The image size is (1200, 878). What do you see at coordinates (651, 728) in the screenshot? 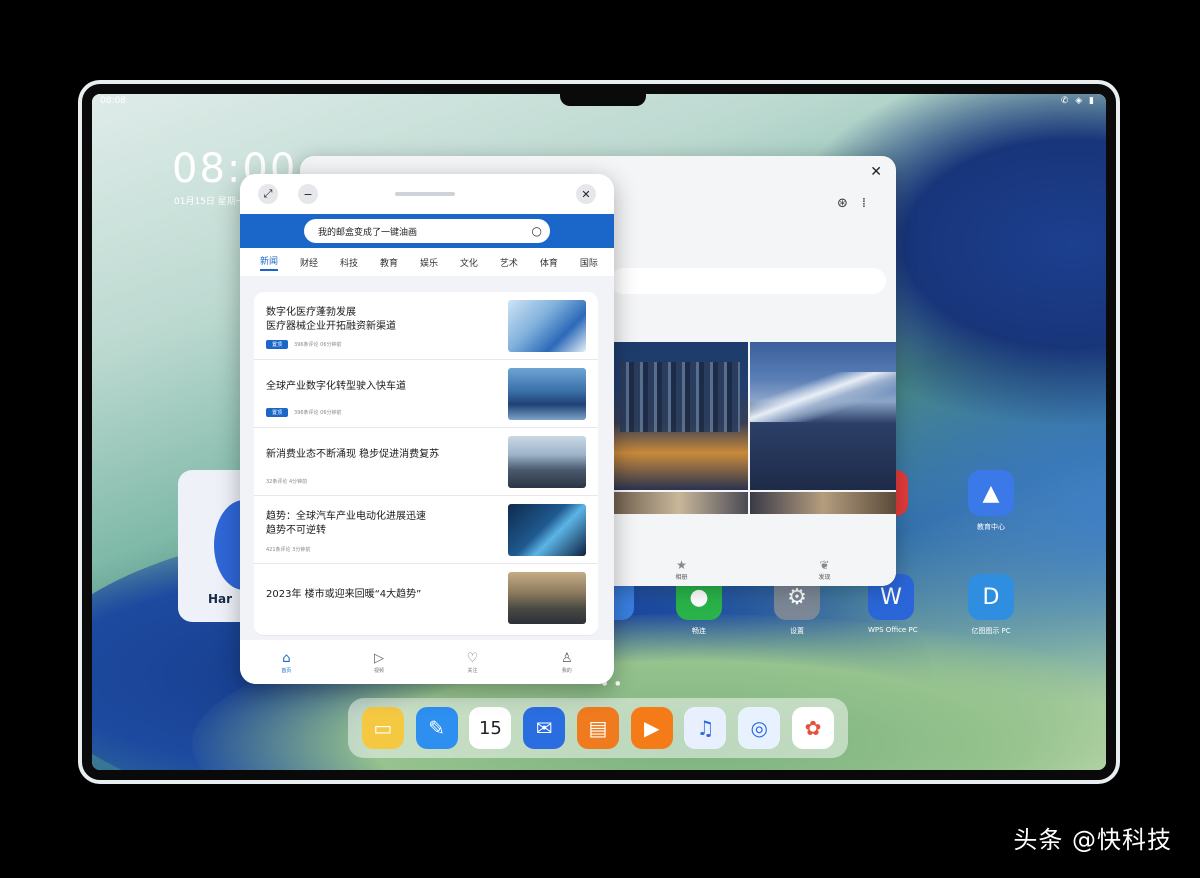
I see `video-icon: ▶` at bounding box center [651, 728].